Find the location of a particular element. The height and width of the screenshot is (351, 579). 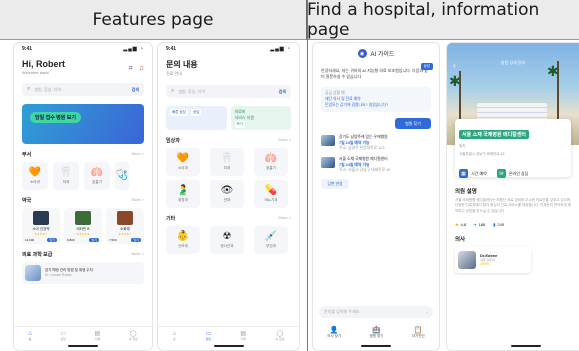

department-tile: 🫃 위장과 is located at coordinates (183, 194).